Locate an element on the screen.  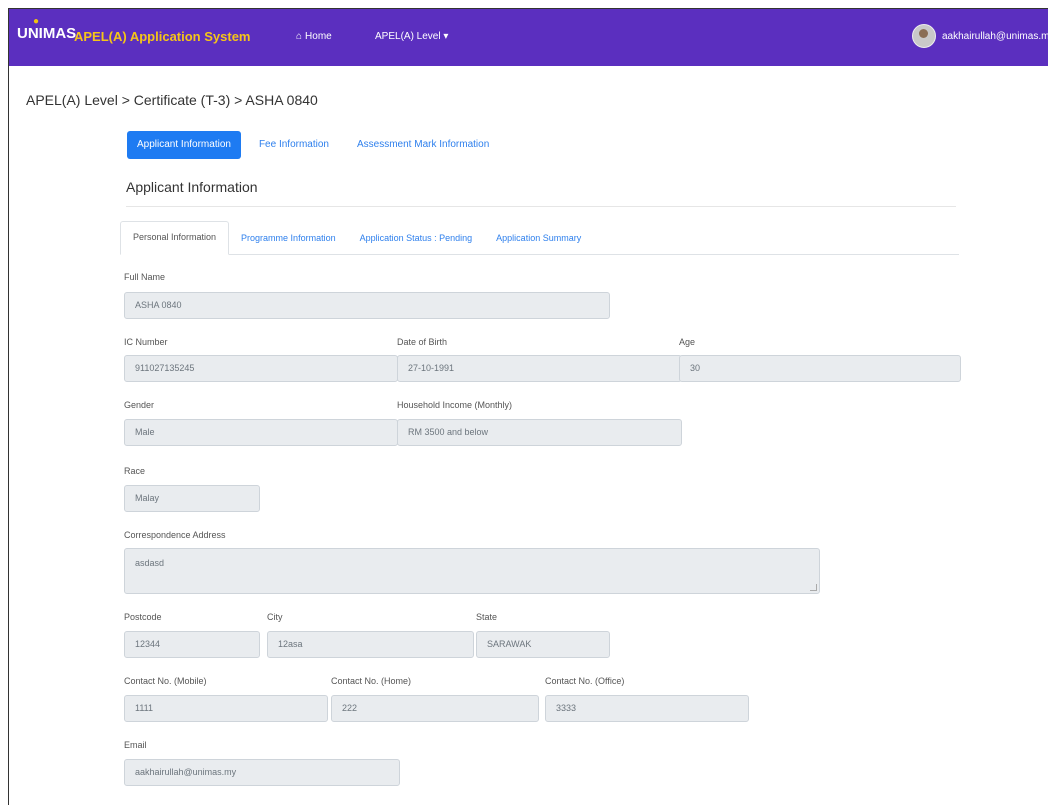
email-field: aakhairullah@unimas.my is located at coordinates (262, 772).